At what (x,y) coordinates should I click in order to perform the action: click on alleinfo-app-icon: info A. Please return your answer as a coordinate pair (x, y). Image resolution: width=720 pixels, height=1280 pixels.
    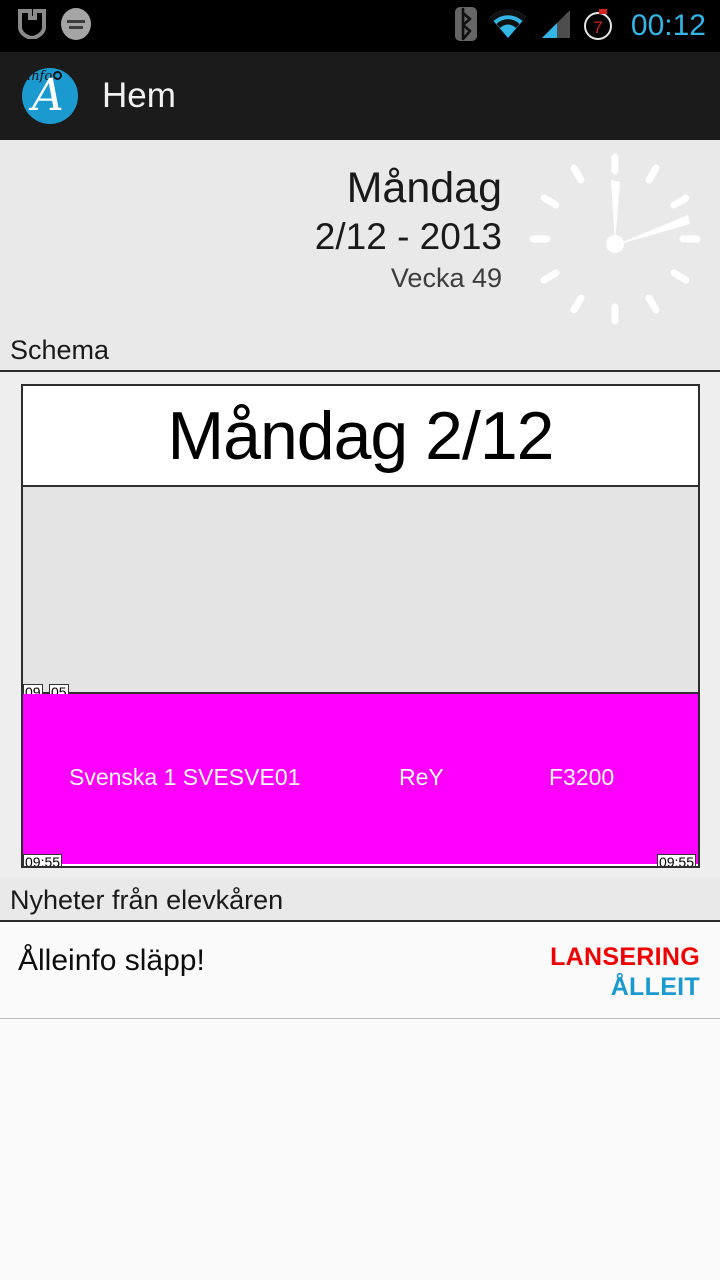
    Looking at the image, I should click on (50, 96).